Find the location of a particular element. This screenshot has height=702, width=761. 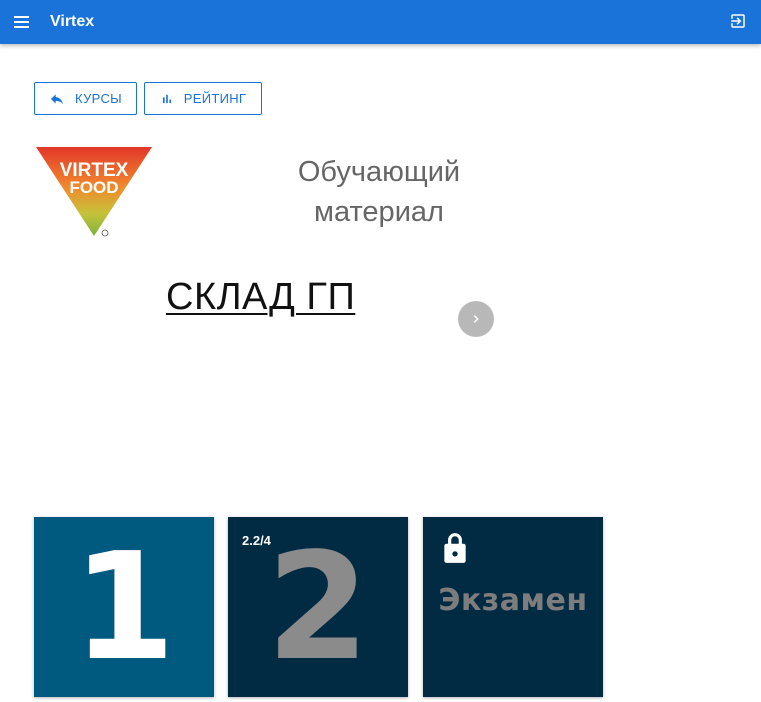

virtex-food-logo: VIRTEX FOOD is located at coordinates (94, 192).